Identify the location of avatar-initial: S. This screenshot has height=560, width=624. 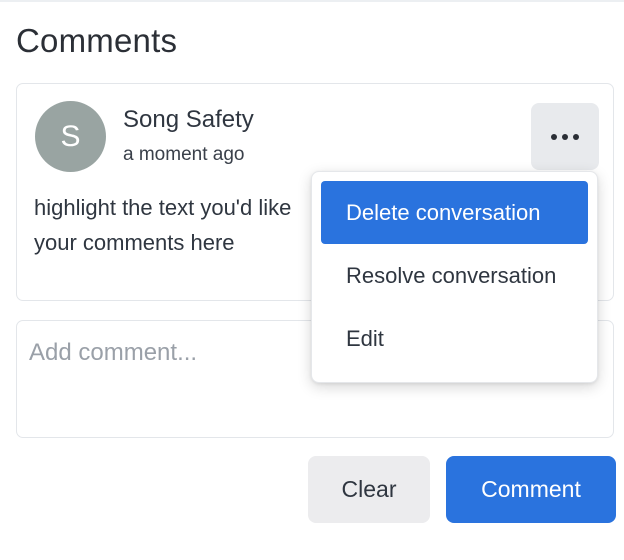
(70, 136).